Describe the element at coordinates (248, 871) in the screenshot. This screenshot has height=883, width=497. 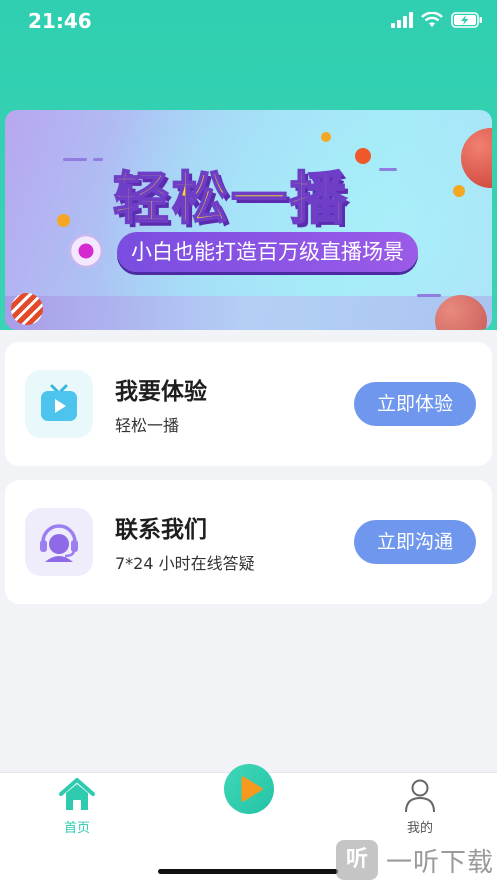
I see `home-indicator` at that location.